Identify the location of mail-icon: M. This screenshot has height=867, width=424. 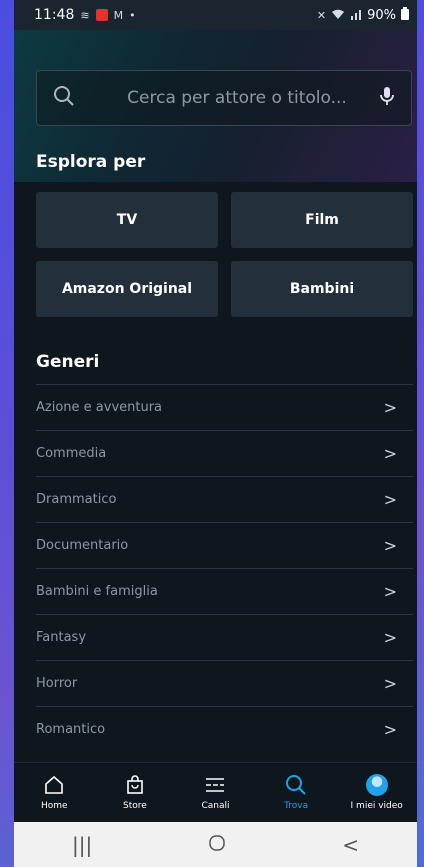
(118, 15).